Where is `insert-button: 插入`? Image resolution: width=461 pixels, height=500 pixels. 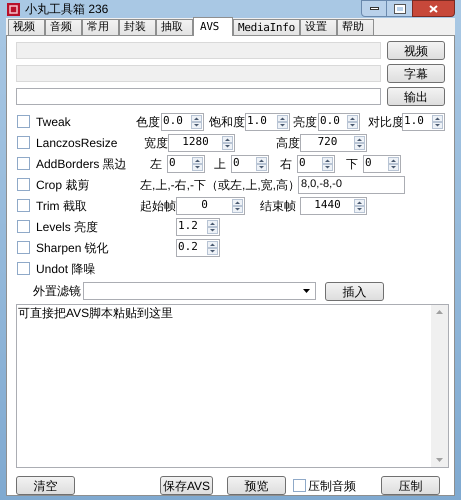
insert-button: 插入 is located at coordinates (354, 291).